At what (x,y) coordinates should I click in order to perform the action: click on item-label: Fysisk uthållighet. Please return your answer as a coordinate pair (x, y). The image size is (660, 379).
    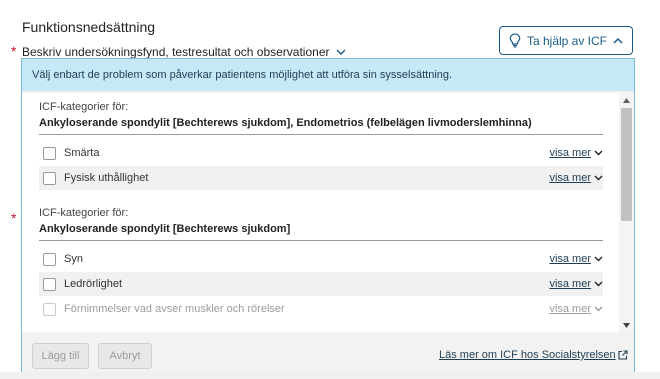
    Looking at the image, I should click on (106, 178).